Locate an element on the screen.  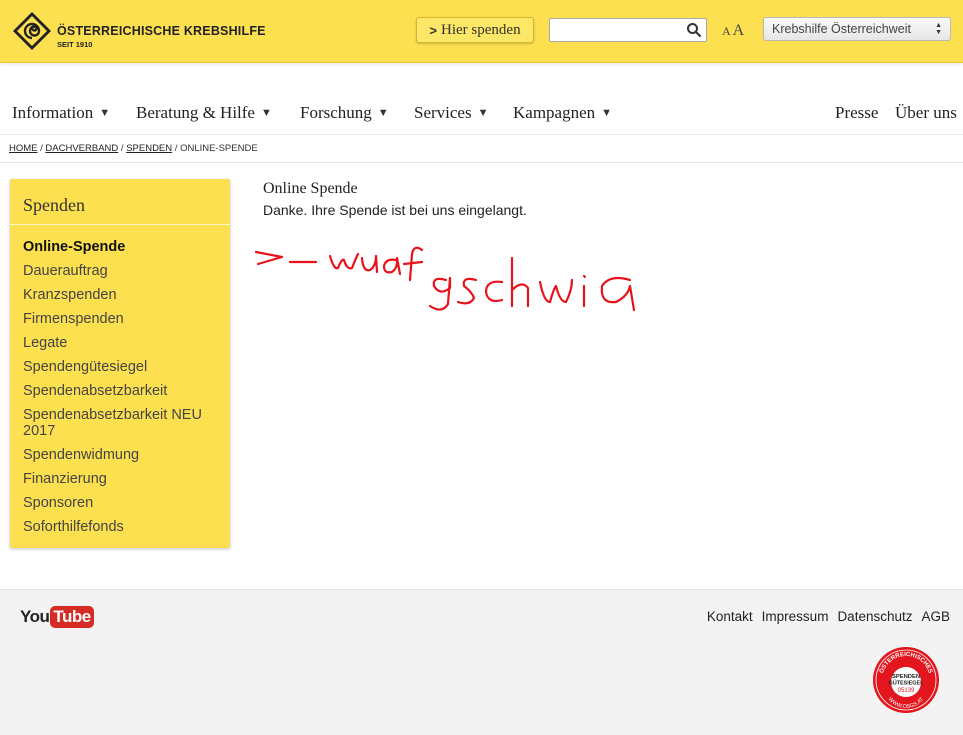
sidebar-item-firmenspenden: Firmenspenden is located at coordinates (123, 319).